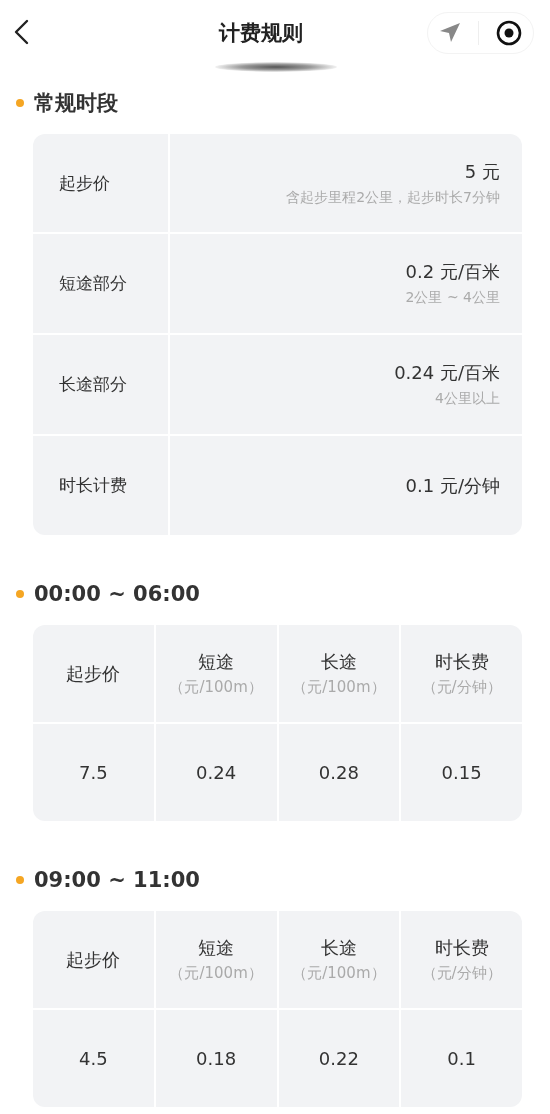 This screenshot has height=1114, width=550. What do you see at coordinates (216, 772) in the screenshot?
I see `table-cell: 0.24` at bounding box center [216, 772].